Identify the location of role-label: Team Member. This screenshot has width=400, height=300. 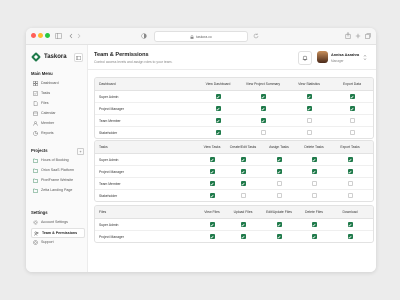
(110, 120).